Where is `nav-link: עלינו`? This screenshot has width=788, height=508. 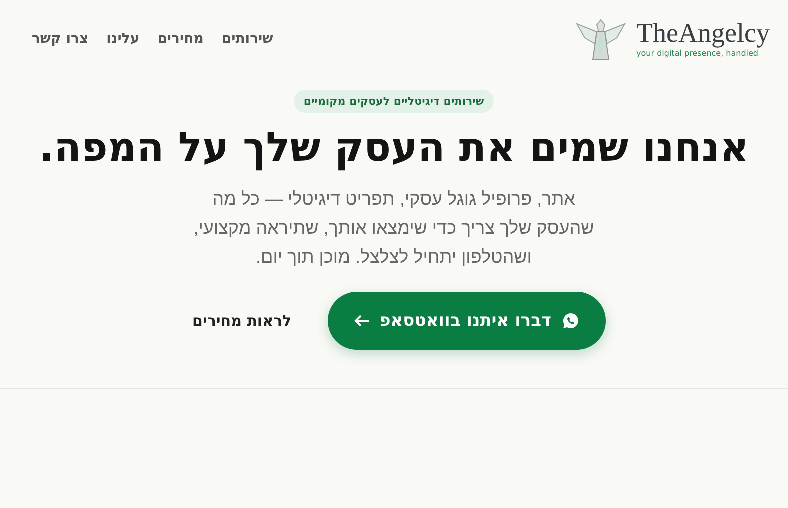 nav-link: עלינו is located at coordinates (123, 39).